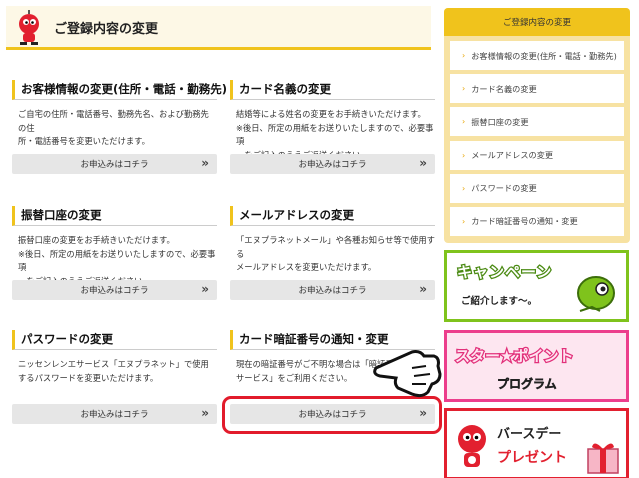 Image resolution: width=639 pixels, height=478 pixels. I want to click on apply-button-bank-account: お申込みはコチラ », so click(114, 290).